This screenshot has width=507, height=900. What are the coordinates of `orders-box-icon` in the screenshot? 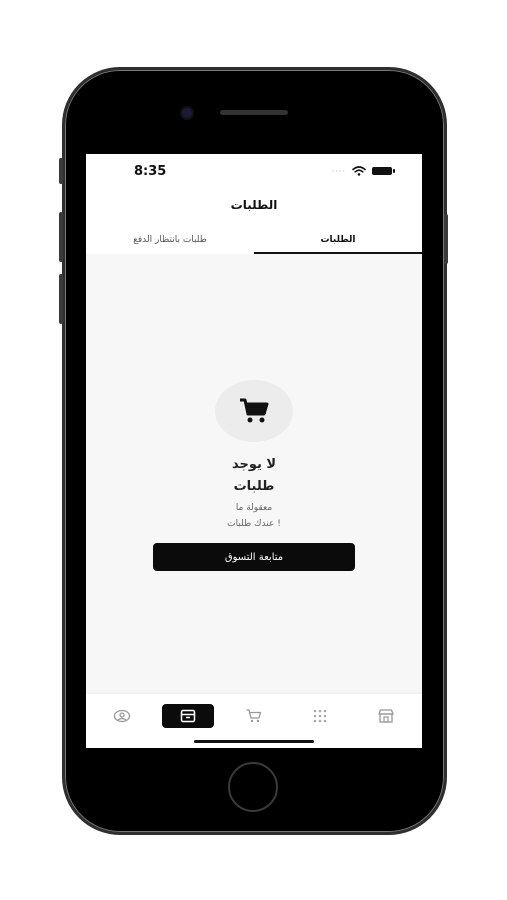 It's located at (188, 716).